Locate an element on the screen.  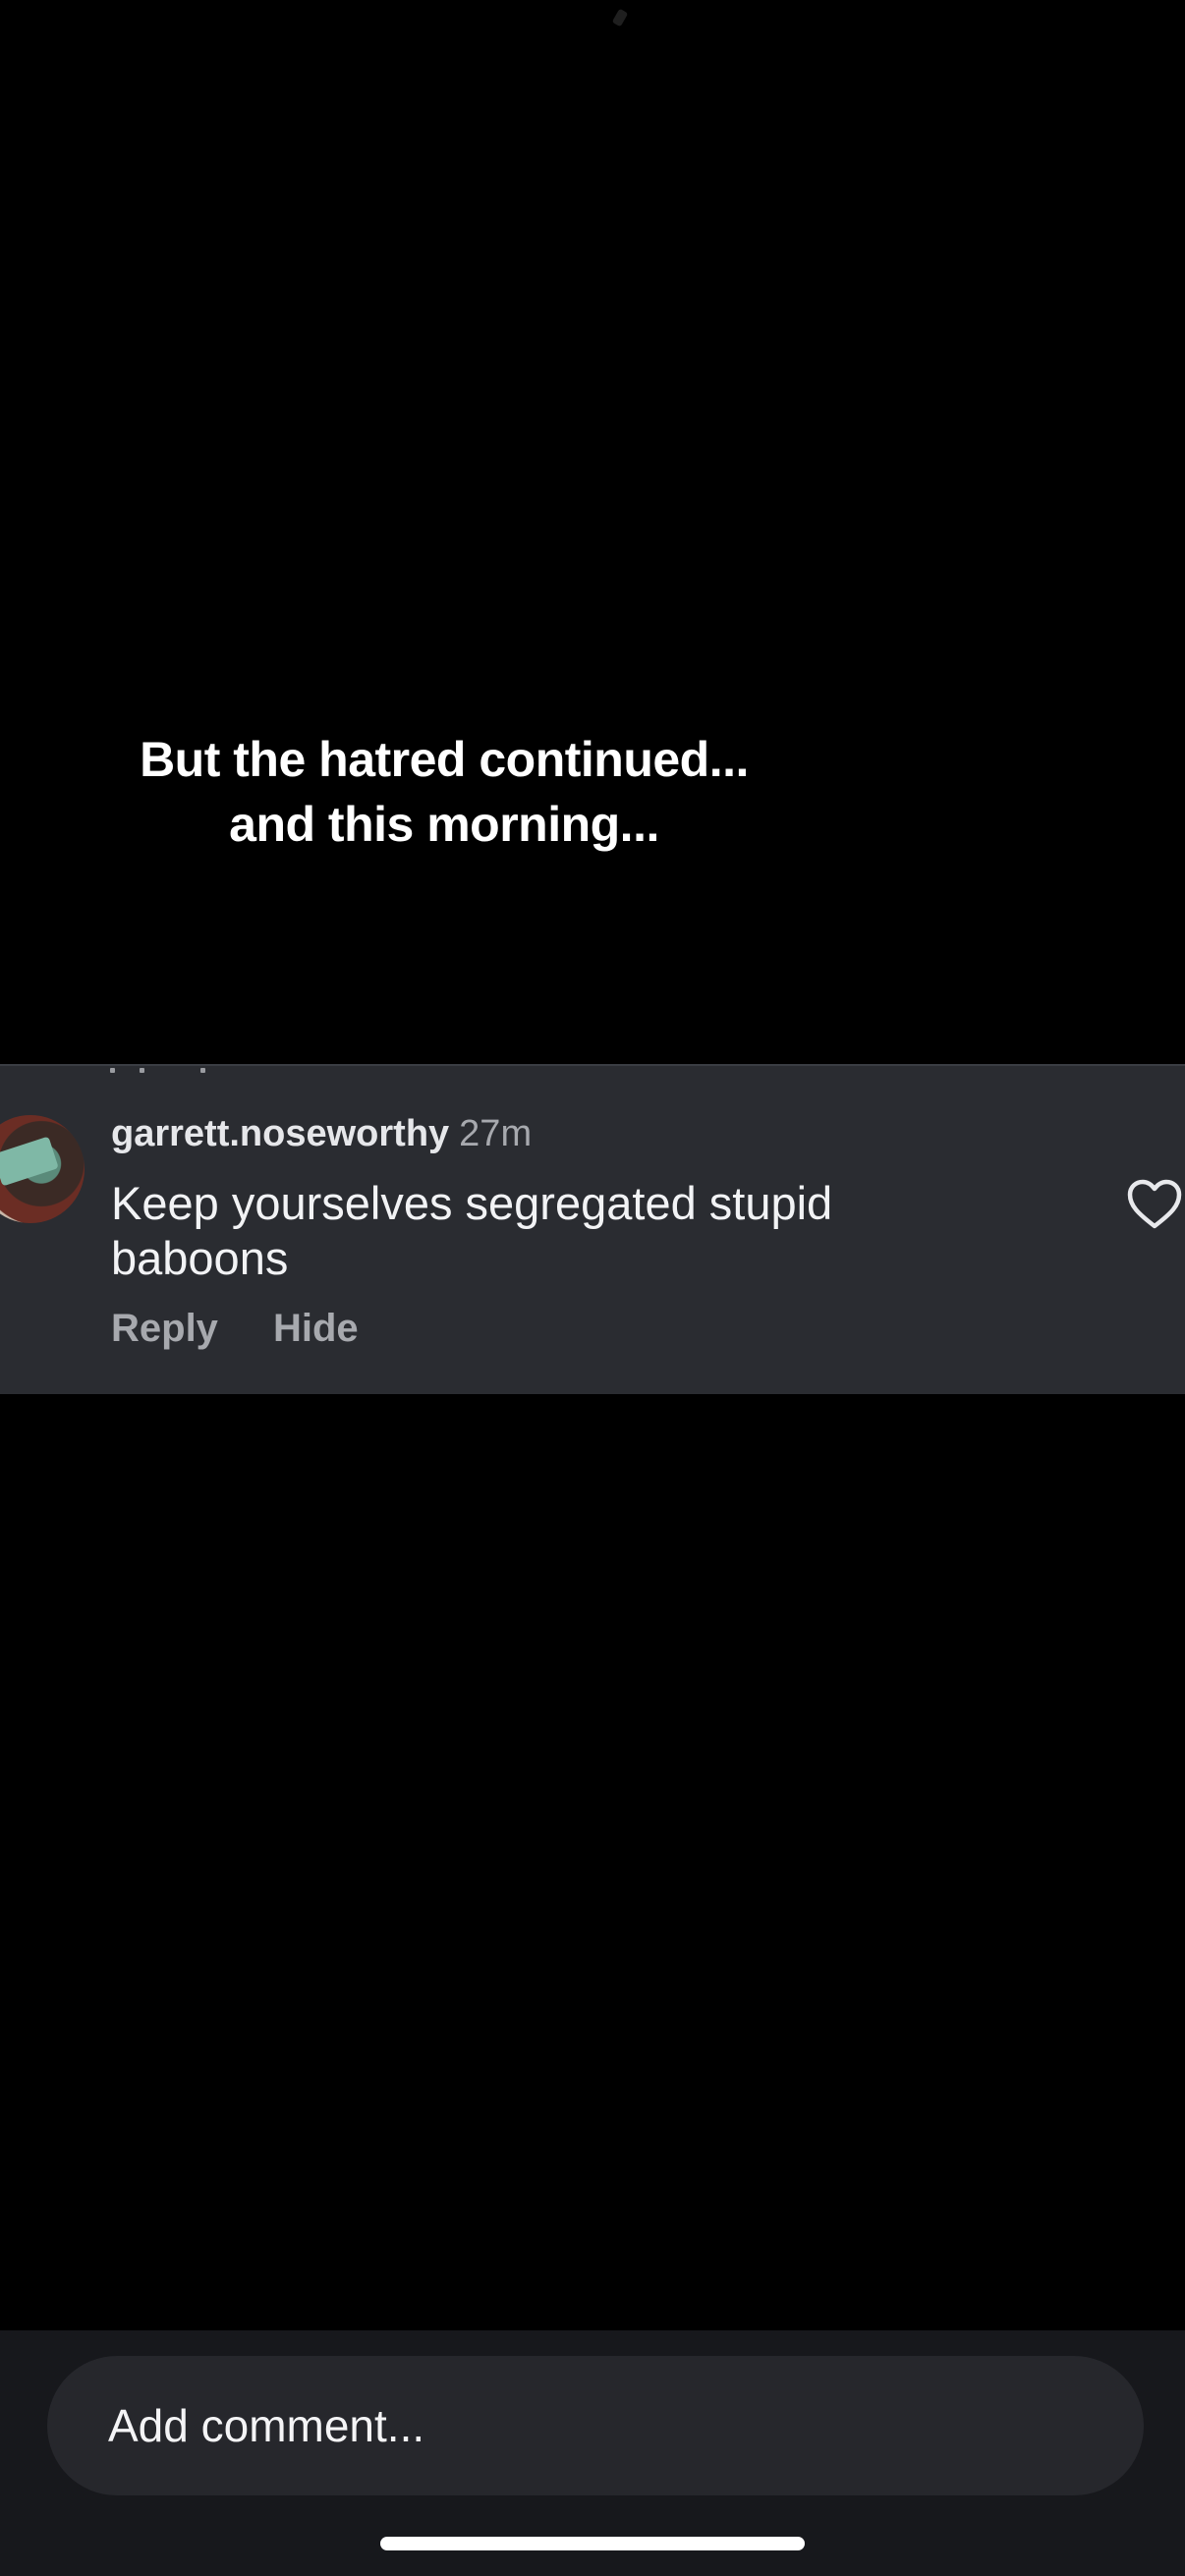
comment-timestamp: 27m is located at coordinates (496, 1133).